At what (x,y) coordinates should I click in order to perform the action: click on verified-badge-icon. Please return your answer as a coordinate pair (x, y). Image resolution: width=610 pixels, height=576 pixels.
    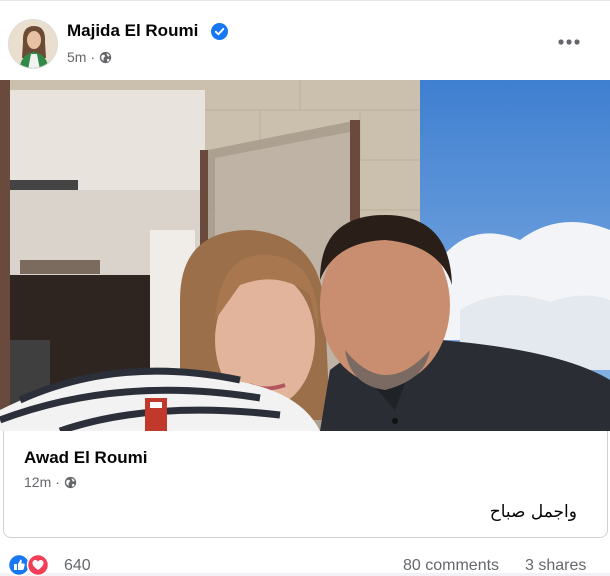
    Looking at the image, I should click on (219, 31).